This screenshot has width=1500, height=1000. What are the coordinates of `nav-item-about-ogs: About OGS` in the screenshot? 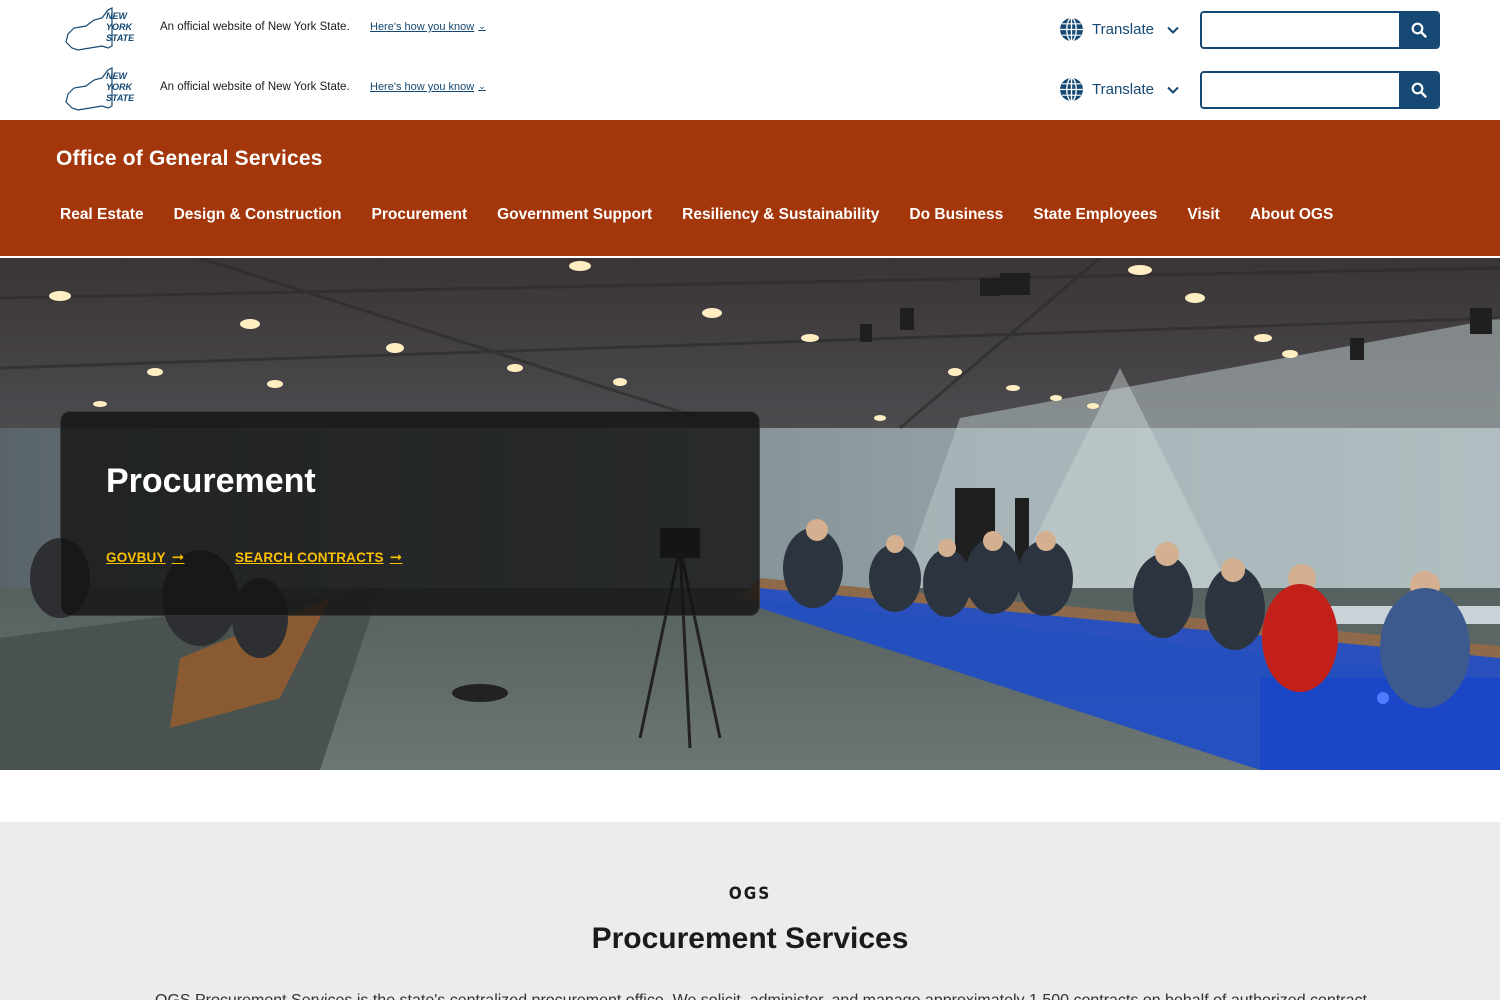 It's located at (1292, 215).